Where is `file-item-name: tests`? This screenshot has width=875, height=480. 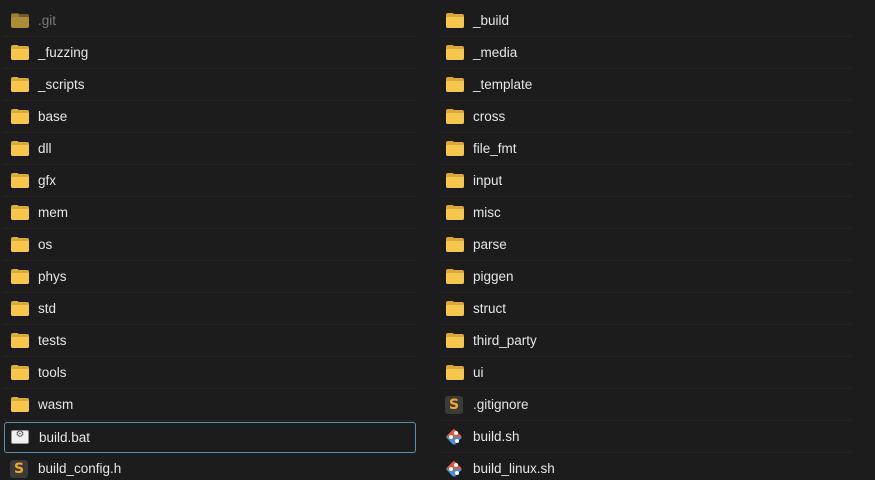
file-item-name: tests is located at coordinates (52, 340).